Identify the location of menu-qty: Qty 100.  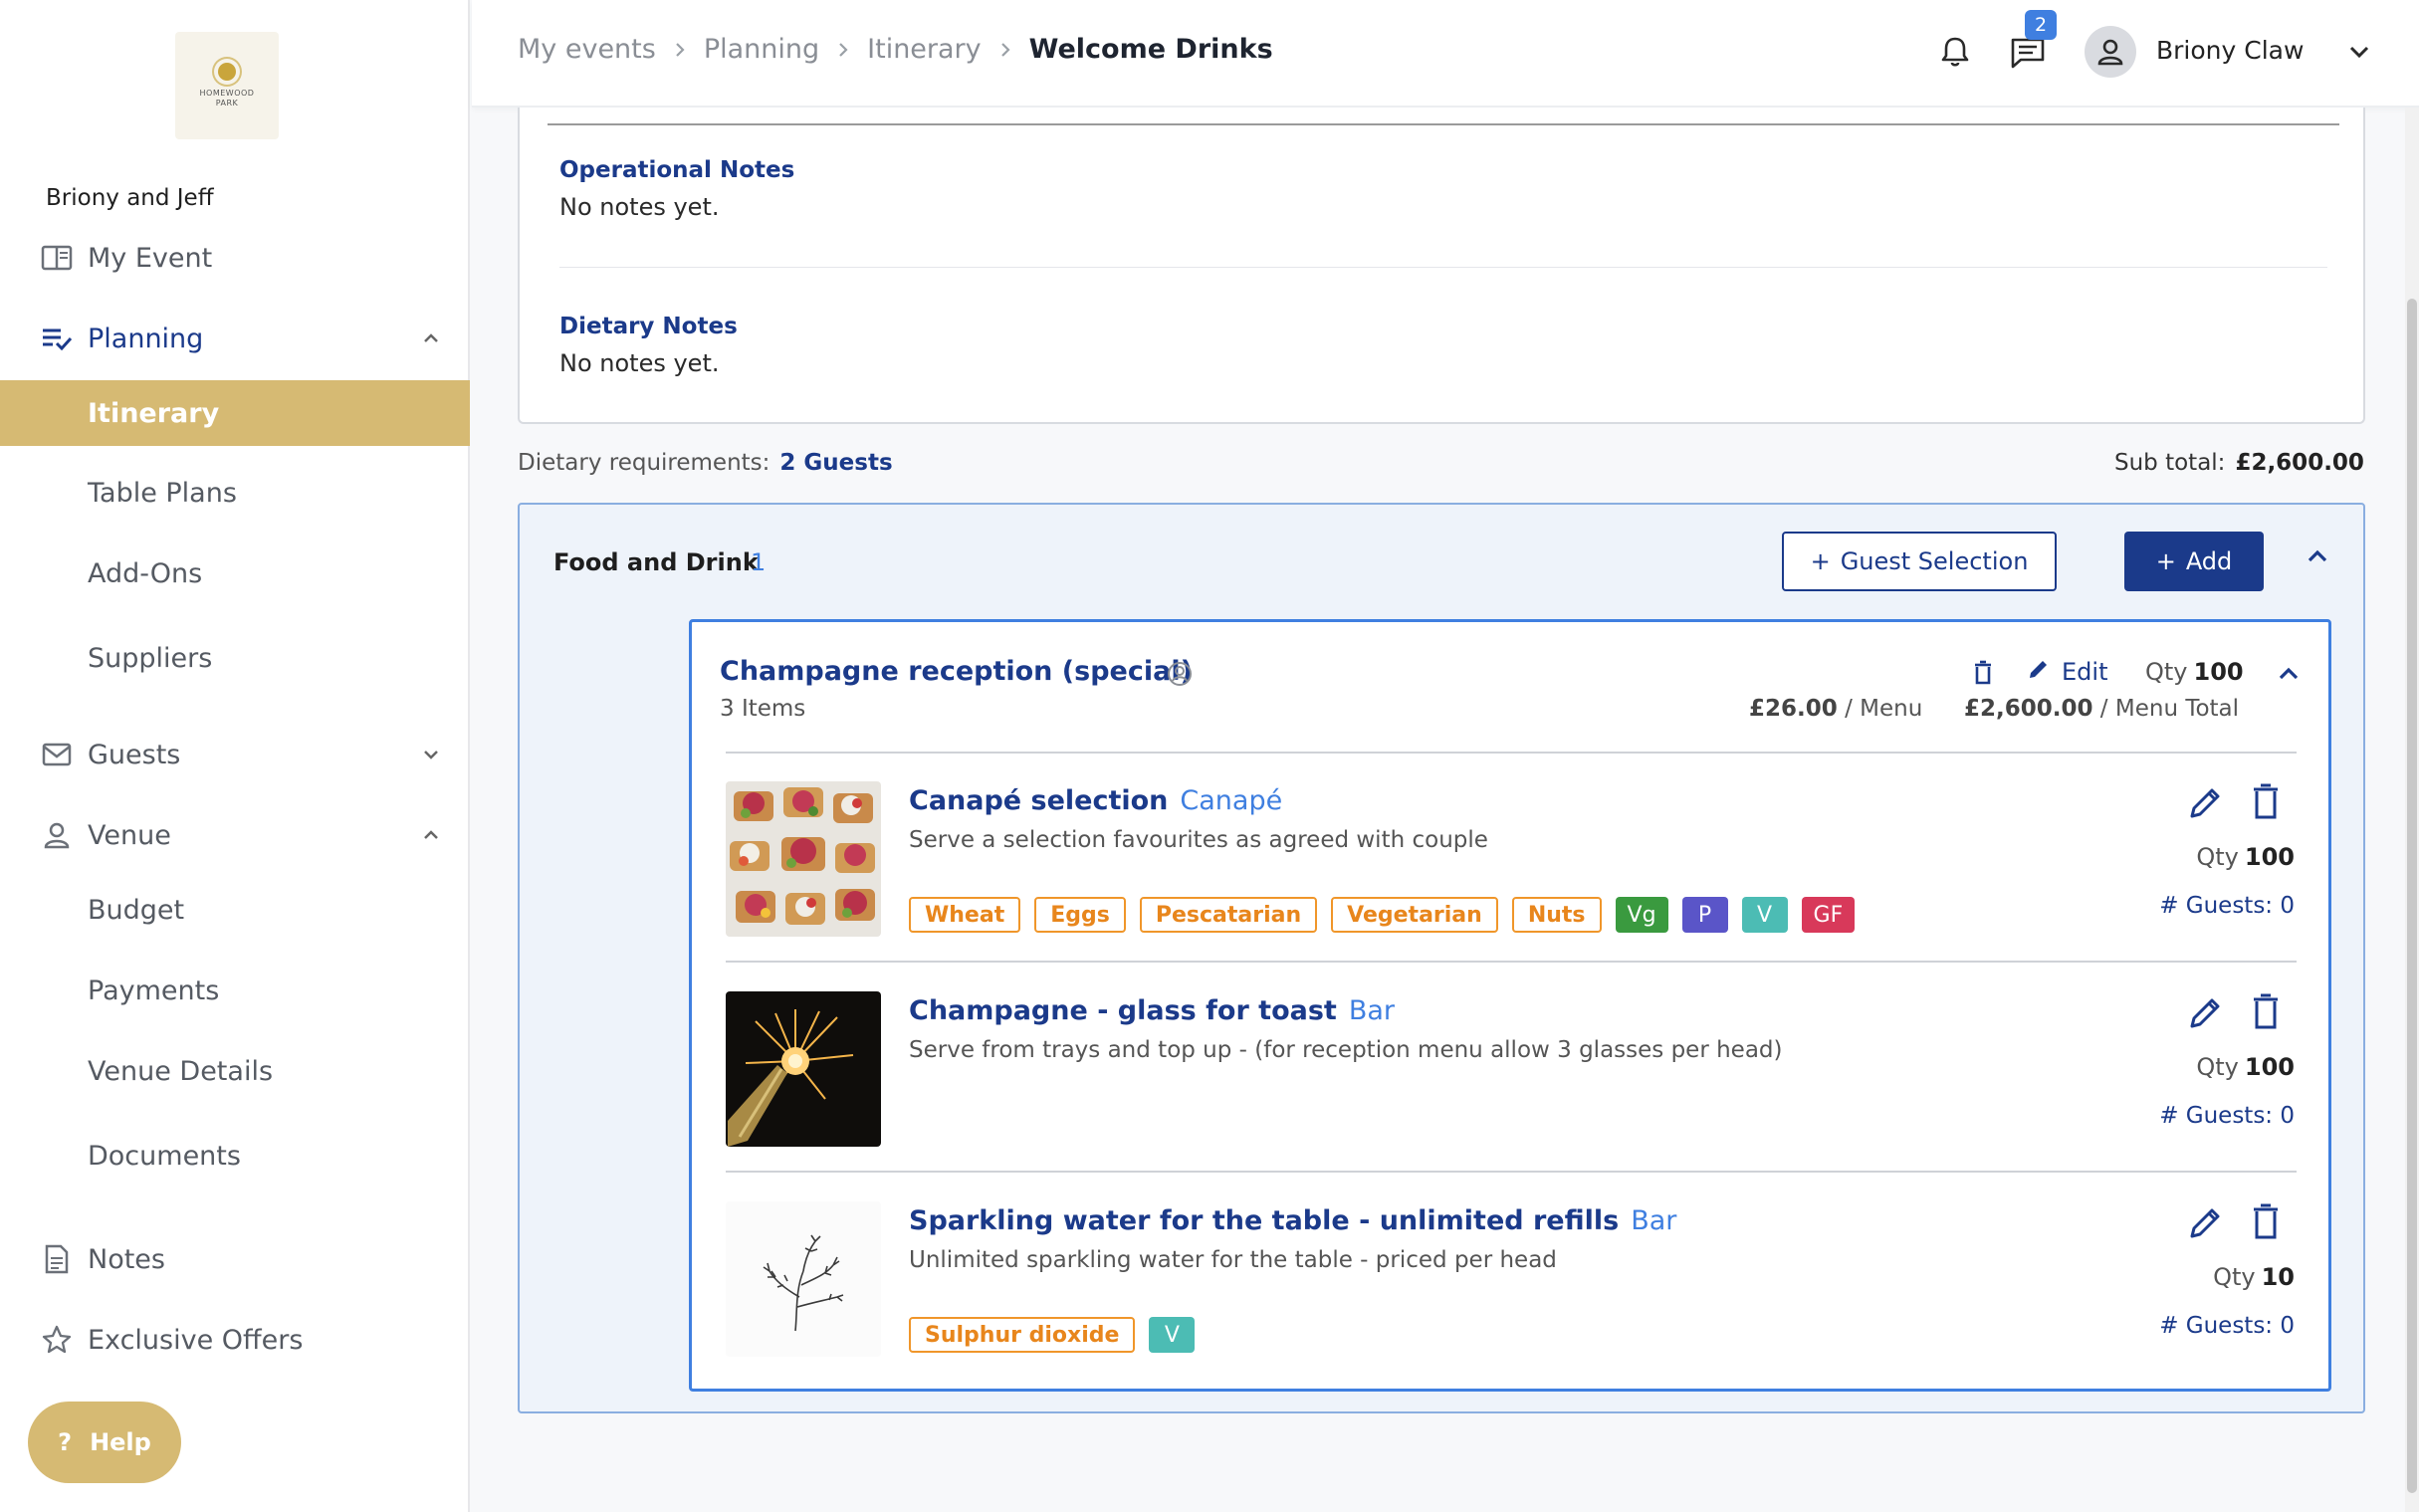
(2194, 672).